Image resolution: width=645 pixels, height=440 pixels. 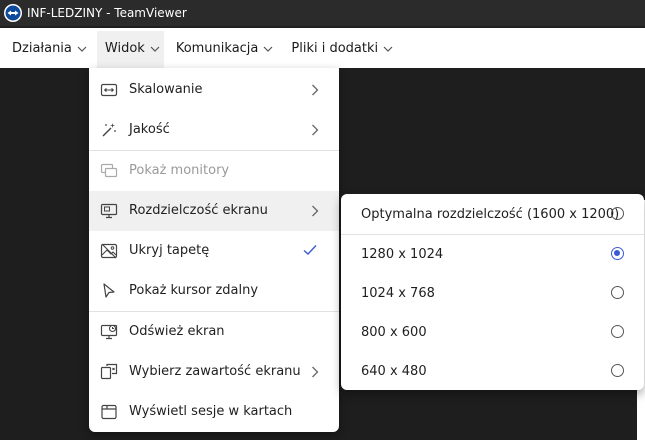 I want to click on menu-item-label: Wyświetl sesje w kartach, so click(x=211, y=411).